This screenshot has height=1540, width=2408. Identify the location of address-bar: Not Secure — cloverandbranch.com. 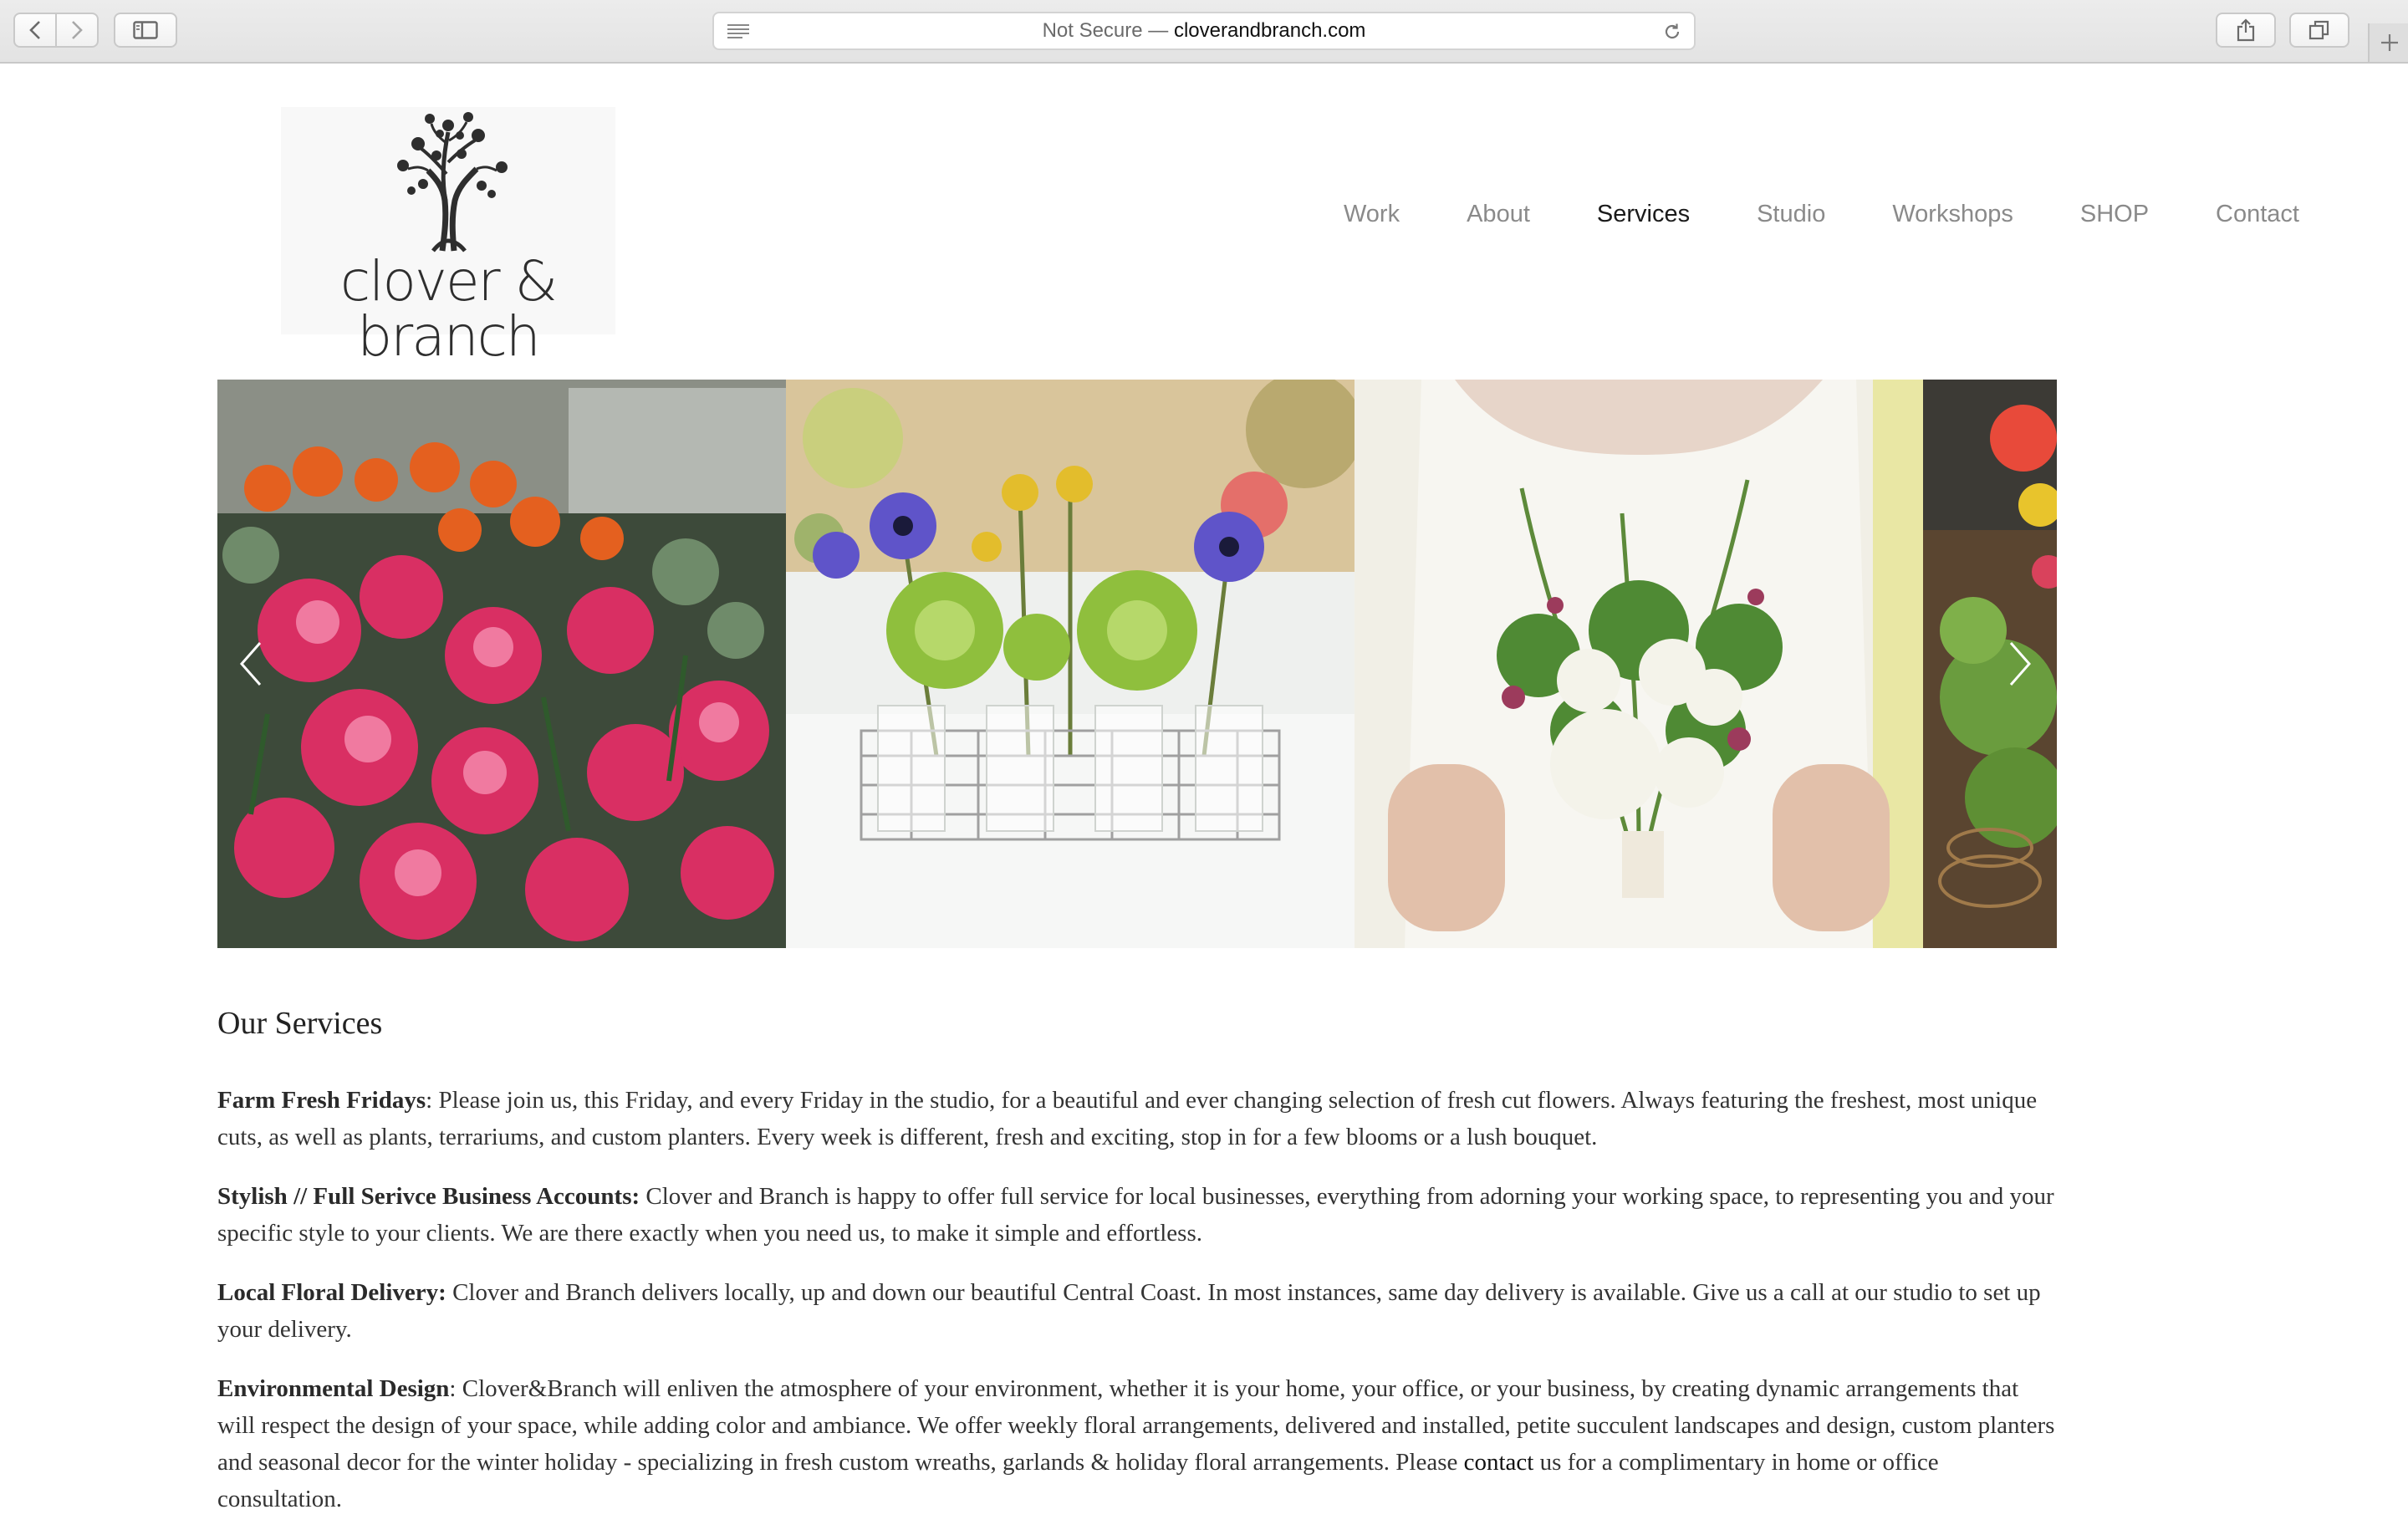
(1204, 31).